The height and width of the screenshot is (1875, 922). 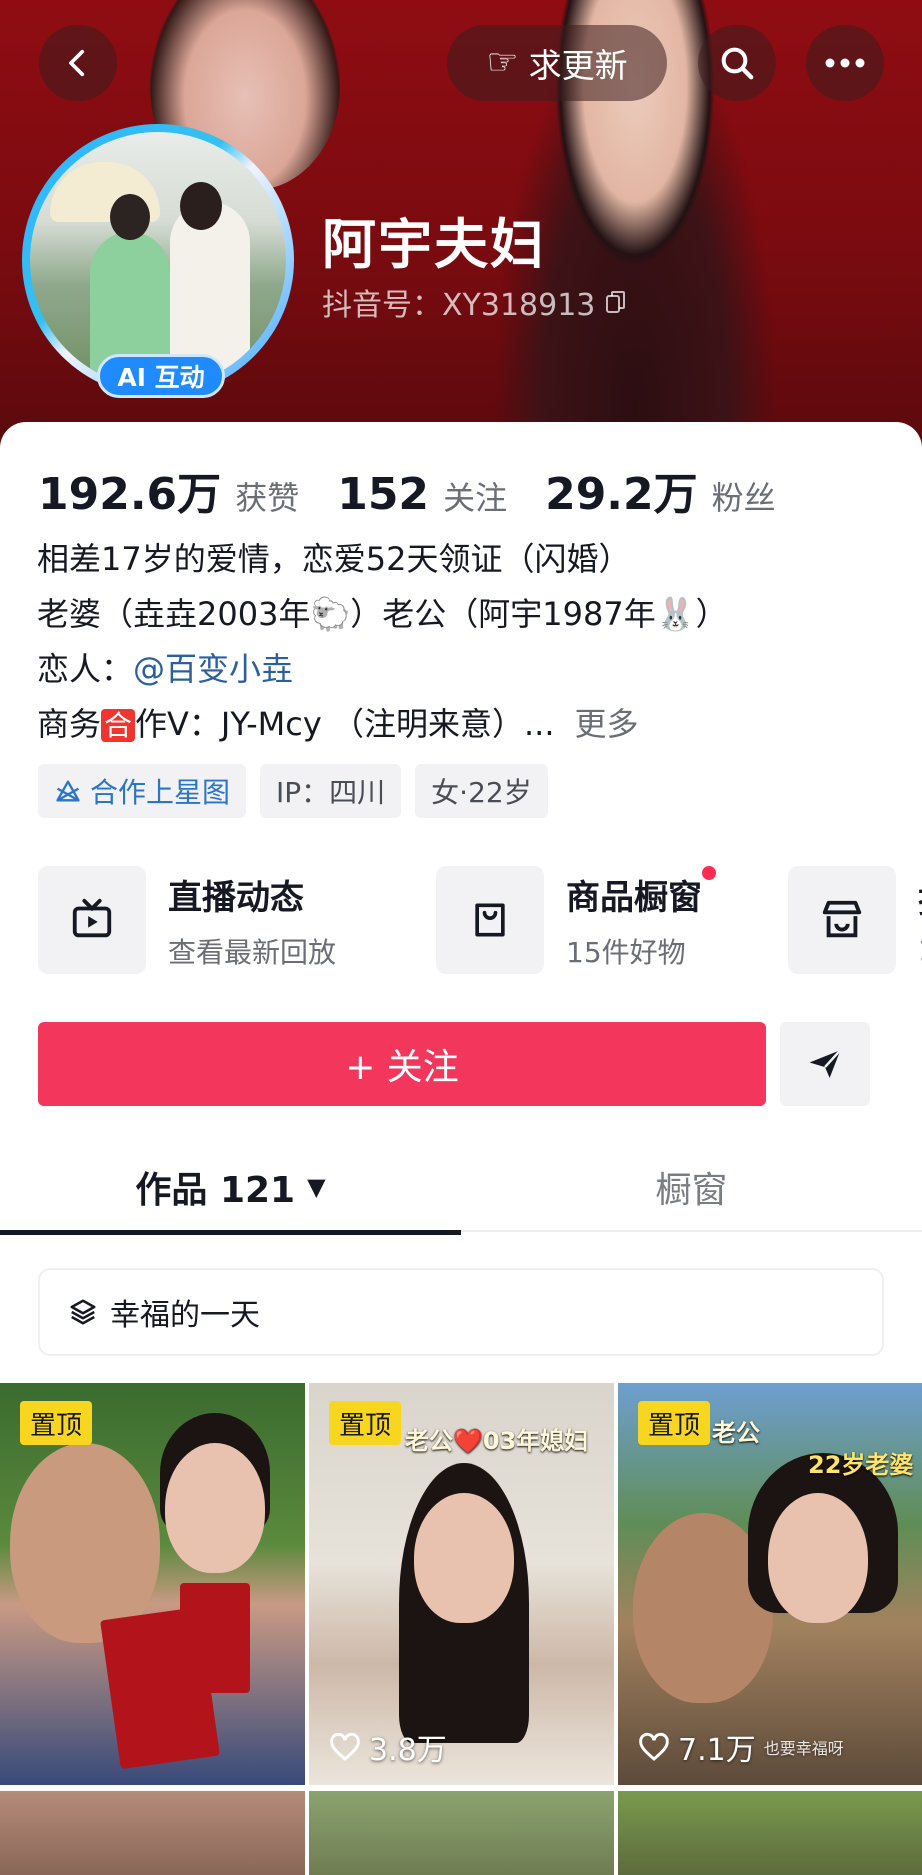 What do you see at coordinates (158, 260) in the screenshot?
I see `avatar-photo` at bounding box center [158, 260].